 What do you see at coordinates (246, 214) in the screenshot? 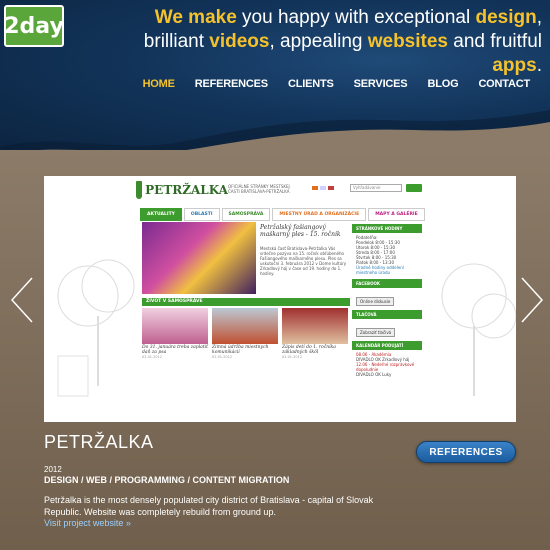
I see `tab-samosprava: SAMOSPRÁVA` at bounding box center [246, 214].